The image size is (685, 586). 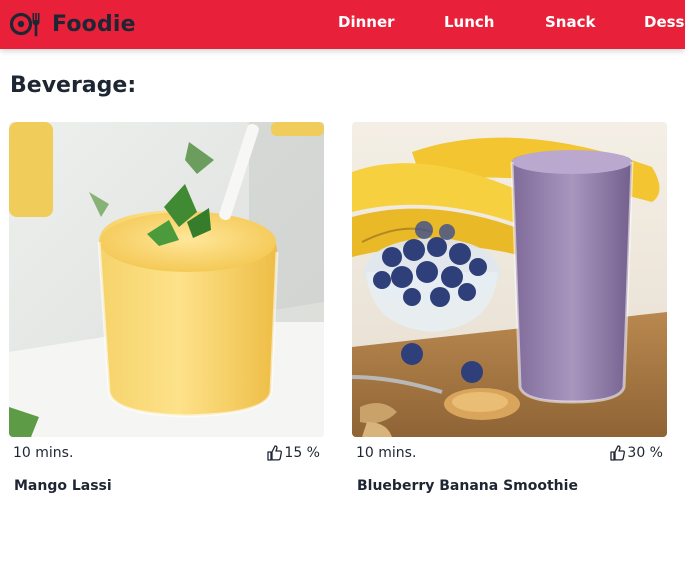 I want to click on nav-link-lunch: Lunch, so click(x=469, y=22).